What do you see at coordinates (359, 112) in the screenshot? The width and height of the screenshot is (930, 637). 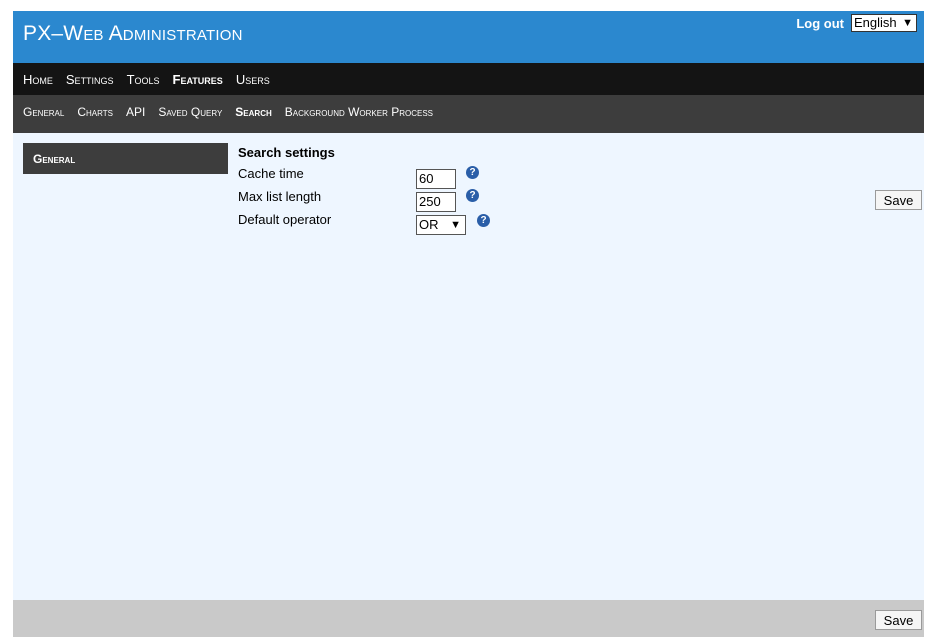 I see `subnav-background-worker-process: Background Worker Process` at bounding box center [359, 112].